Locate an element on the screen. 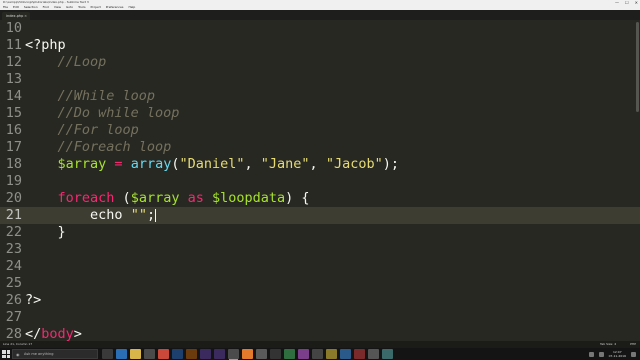 Image resolution: width=640 pixels, height=360 pixels. tab-index-php: index.php × is located at coordinates (16, 16).